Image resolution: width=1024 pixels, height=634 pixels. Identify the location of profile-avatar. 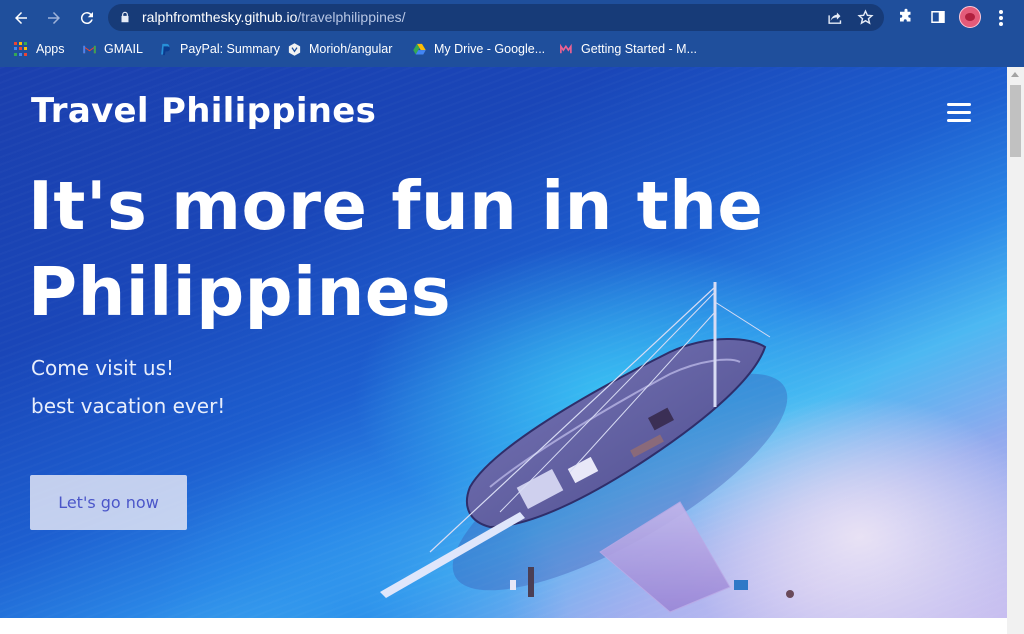
(970, 17).